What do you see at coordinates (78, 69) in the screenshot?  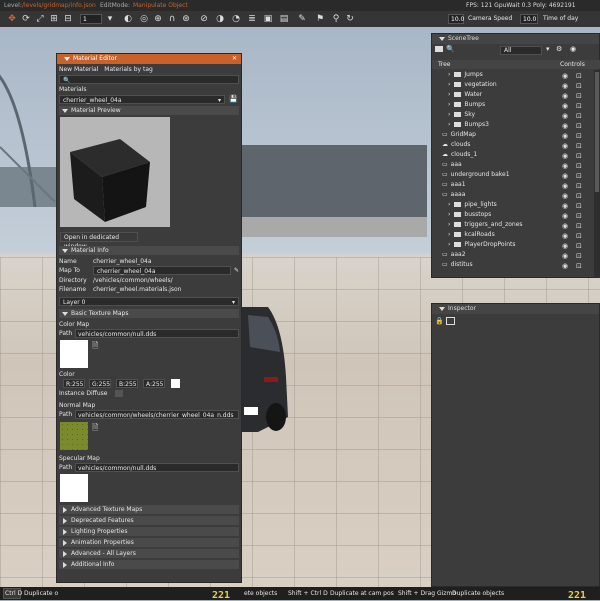 I see `new-material-menu: New Material` at bounding box center [78, 69].